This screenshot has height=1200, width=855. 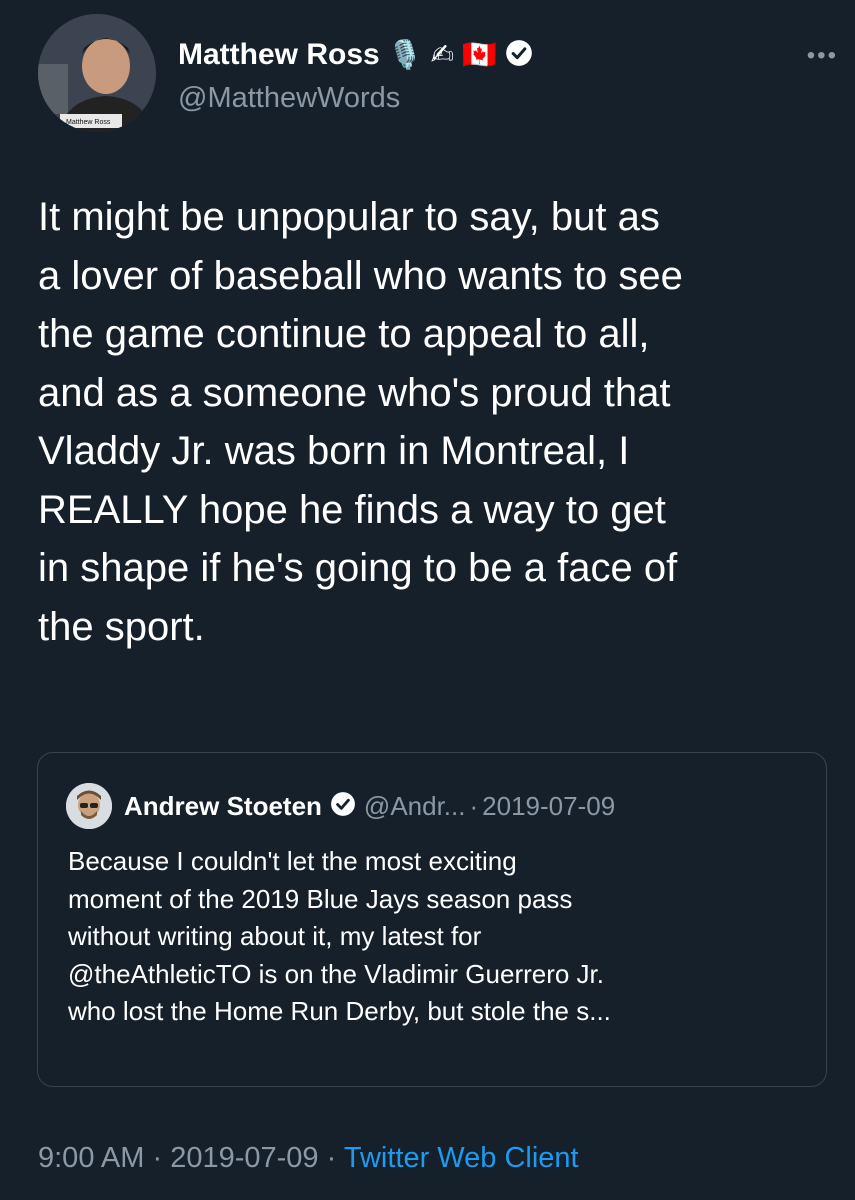 I want to click on author-handle: @MatthewWords, so click(x=289, y=98).